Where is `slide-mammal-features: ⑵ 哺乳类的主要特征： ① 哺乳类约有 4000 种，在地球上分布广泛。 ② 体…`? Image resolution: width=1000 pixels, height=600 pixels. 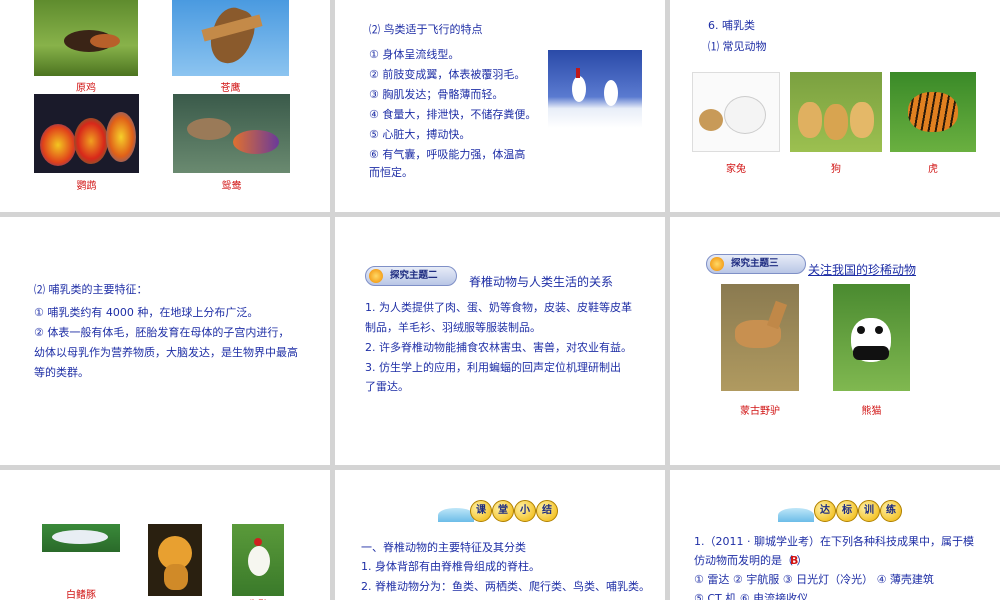 slide-mammal-features: ⑵ 哺乳类的主要特征： ① 哺乳类约有 4000 种，在地球上分布广泛。 ② 体… is located at coordinates (165, 341).